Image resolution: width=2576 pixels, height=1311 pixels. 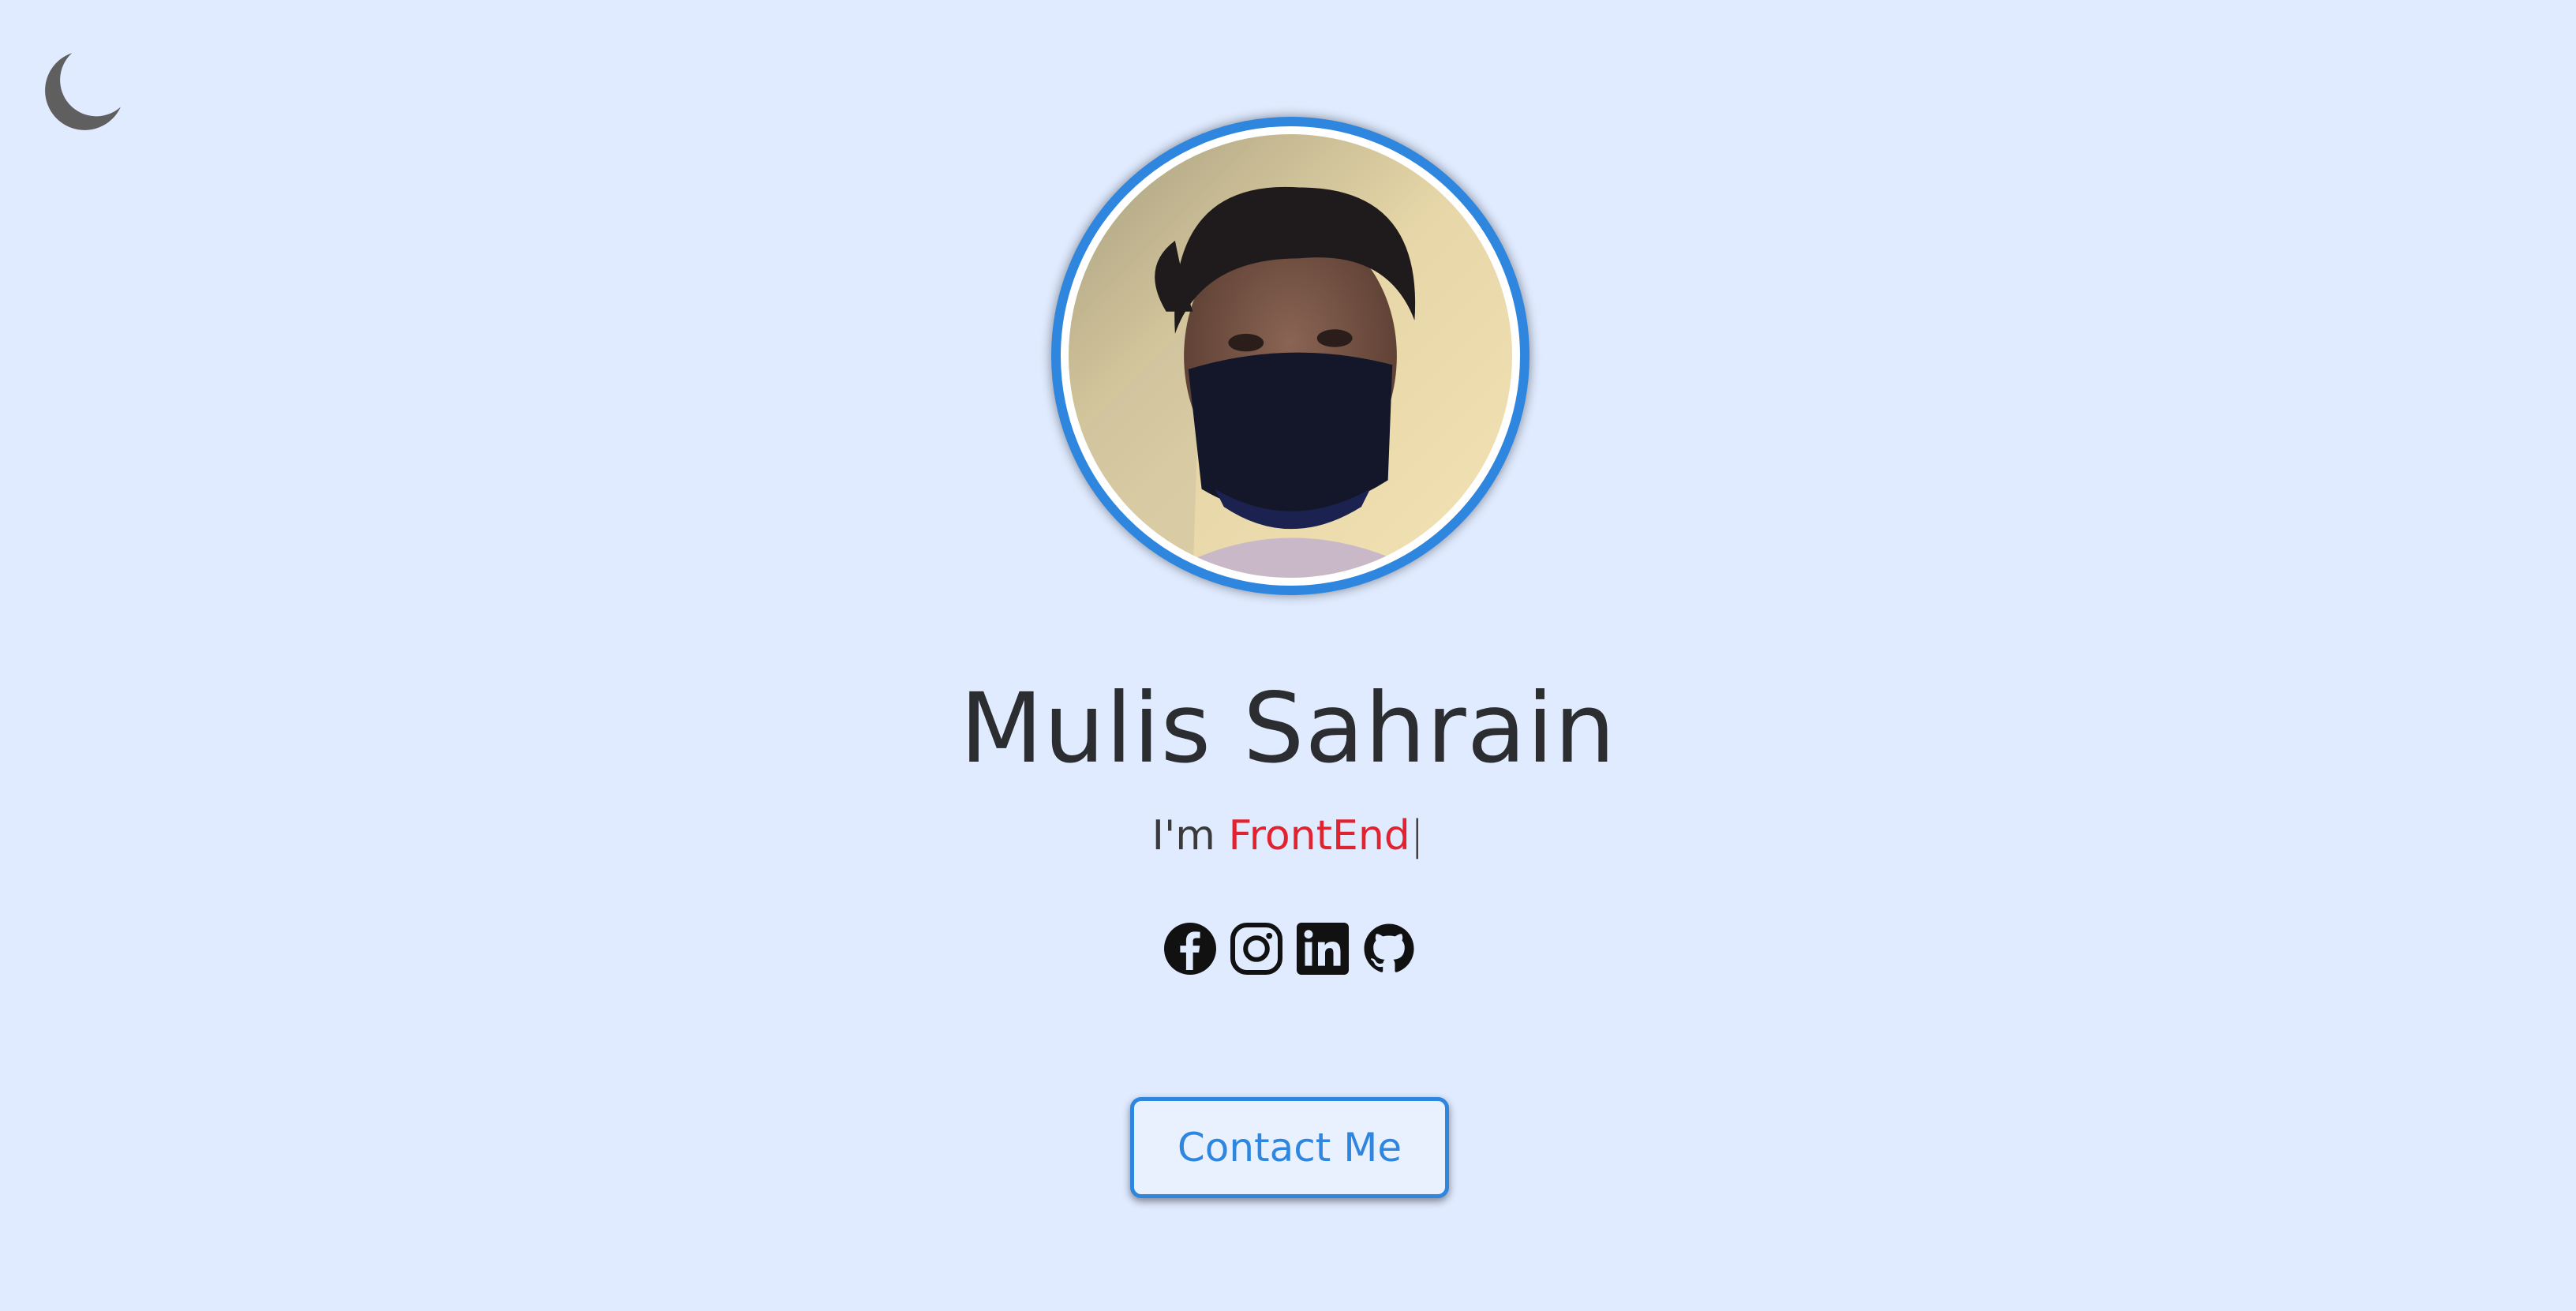 I want to click on contact-me-button: Contact Me, so click(x=1289, y=1147).